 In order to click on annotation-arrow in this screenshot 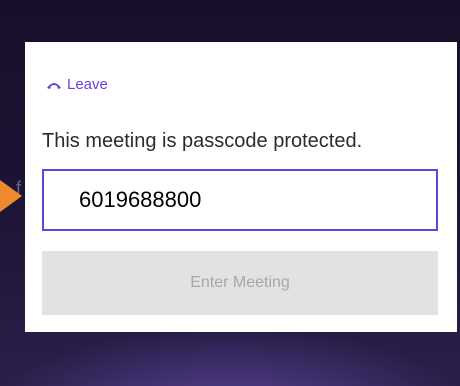, I will do `click(11, 196)`.